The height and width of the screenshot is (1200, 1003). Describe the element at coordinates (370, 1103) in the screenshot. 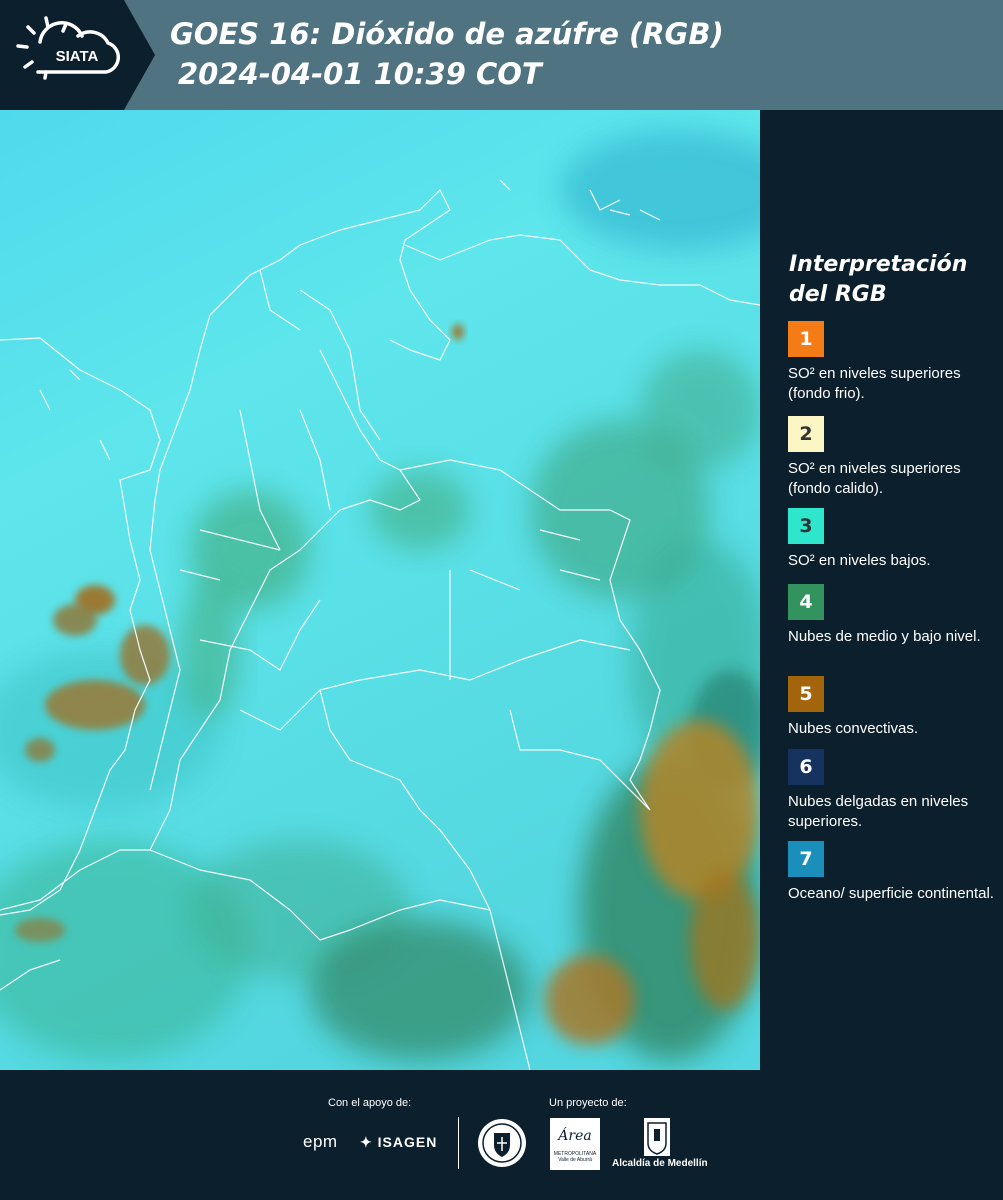

I see `support-label: Con el apoyo de:` at that location.